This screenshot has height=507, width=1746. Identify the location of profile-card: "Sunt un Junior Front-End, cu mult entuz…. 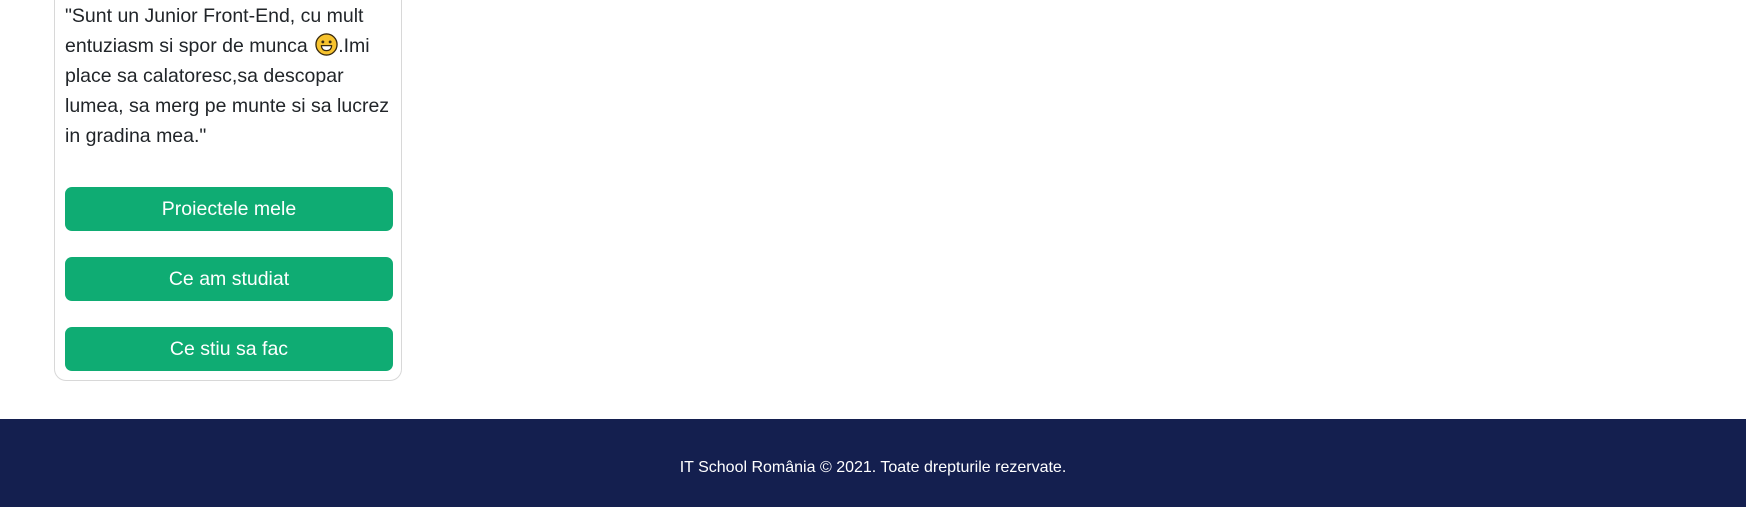
(228, 190).